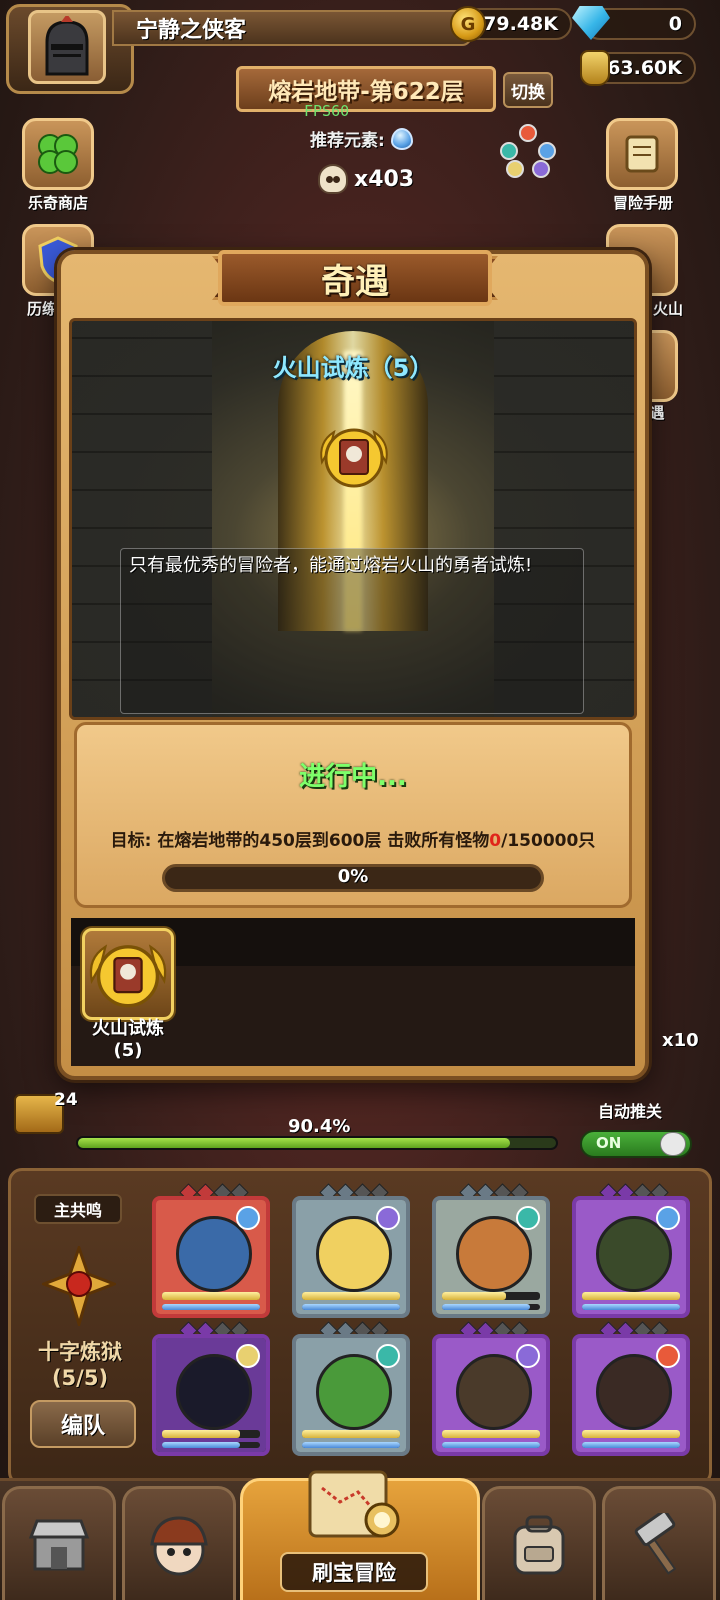 Image resolution: width=720 pixels, height=1600 pixels. Describe the element at coordinates (667, 309) in the screenshot. I see `volcano-label: 火山` at that location.